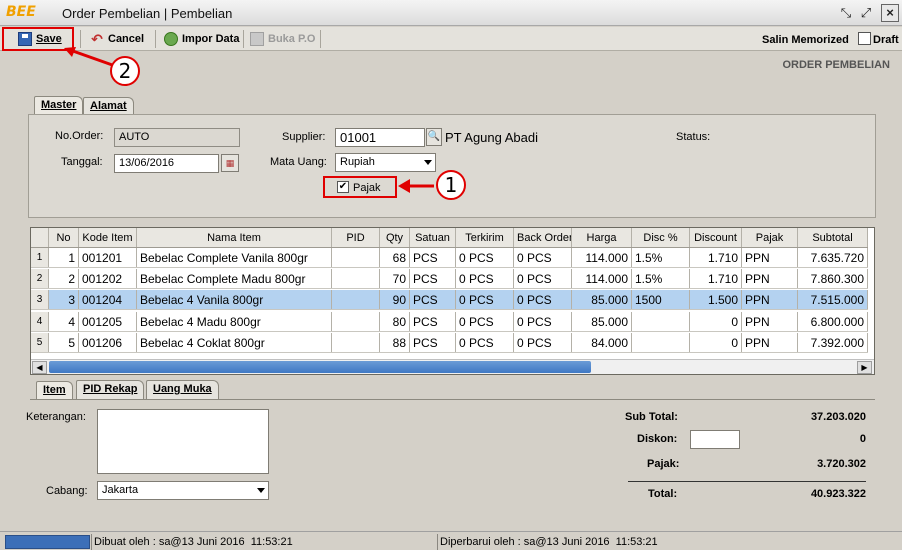  What do you see at coordinates (177, 137) in the screenshot?
I see `no-order-field: AUTO` at bounding box center [177, 137].